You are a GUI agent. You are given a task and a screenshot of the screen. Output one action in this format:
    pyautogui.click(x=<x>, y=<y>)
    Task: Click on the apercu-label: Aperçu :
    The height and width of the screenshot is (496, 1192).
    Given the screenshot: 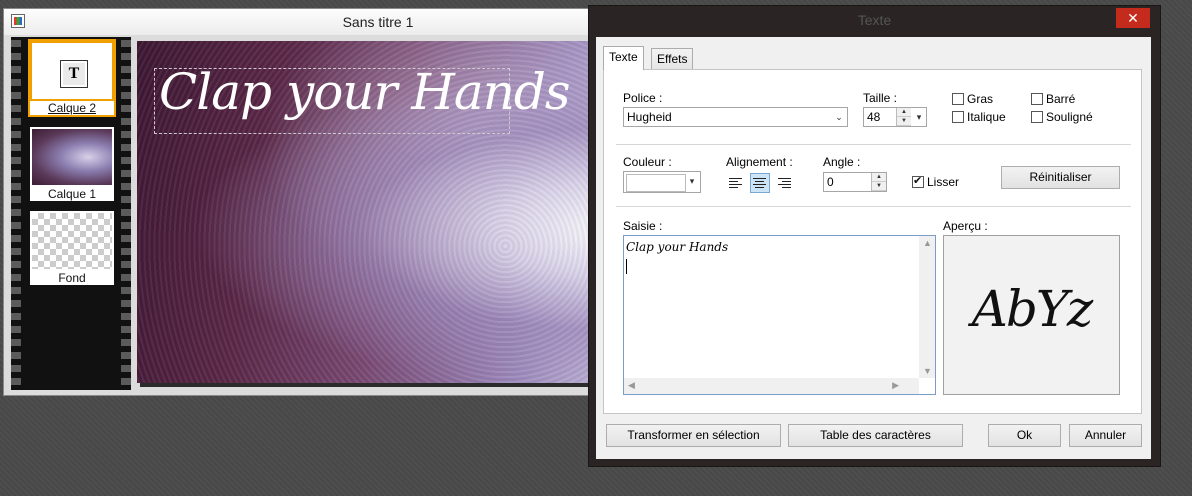 What is the action you would take?
    pyautogui.click(x=965, y=226)
    